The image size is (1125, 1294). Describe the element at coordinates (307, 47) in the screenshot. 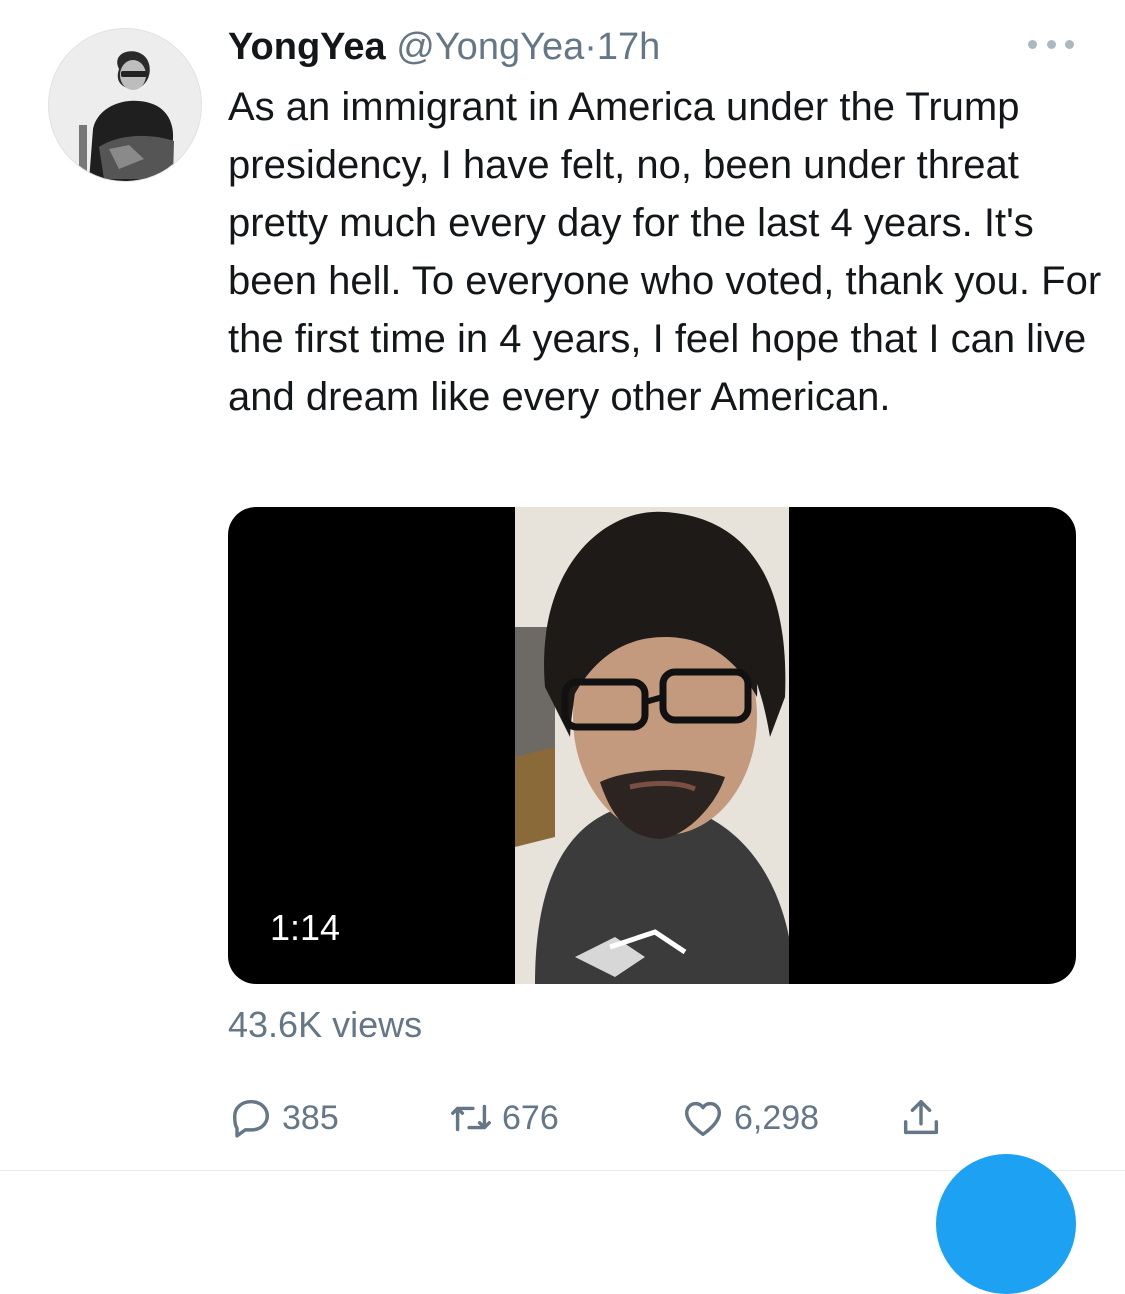

I see `display-name: YongYea` at that location.